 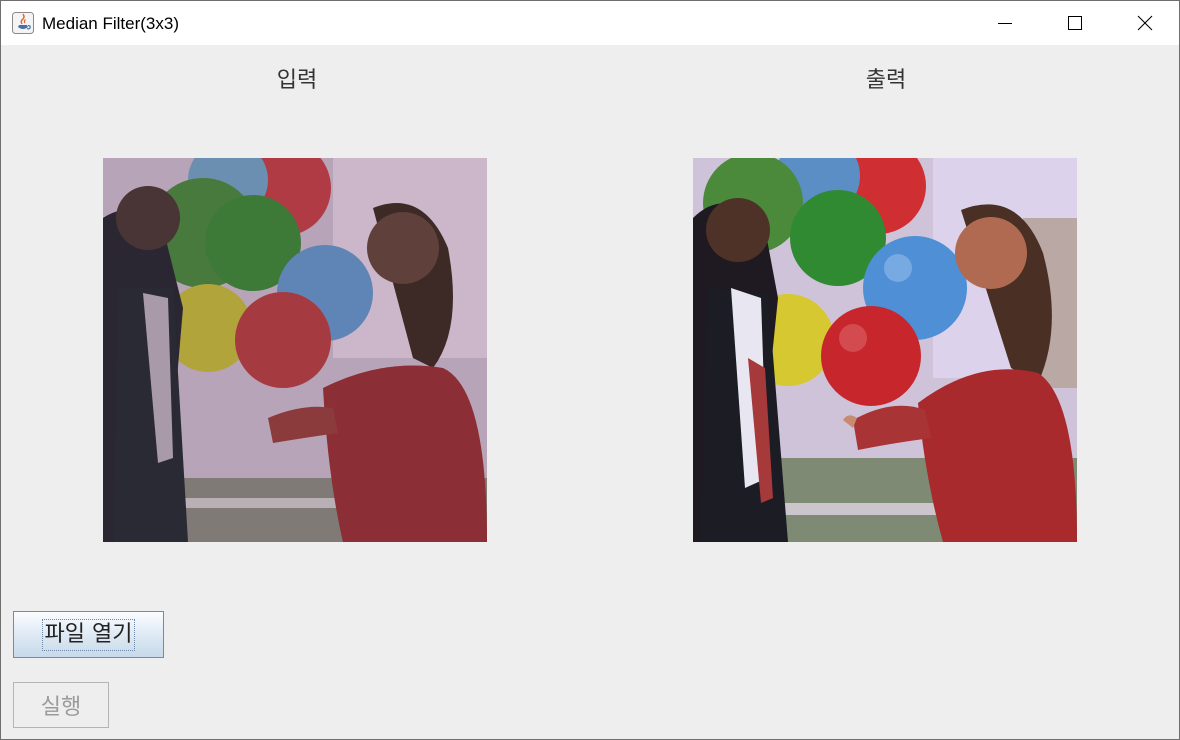 I want to click on maximize-icon, so click(x=1075, y=23).